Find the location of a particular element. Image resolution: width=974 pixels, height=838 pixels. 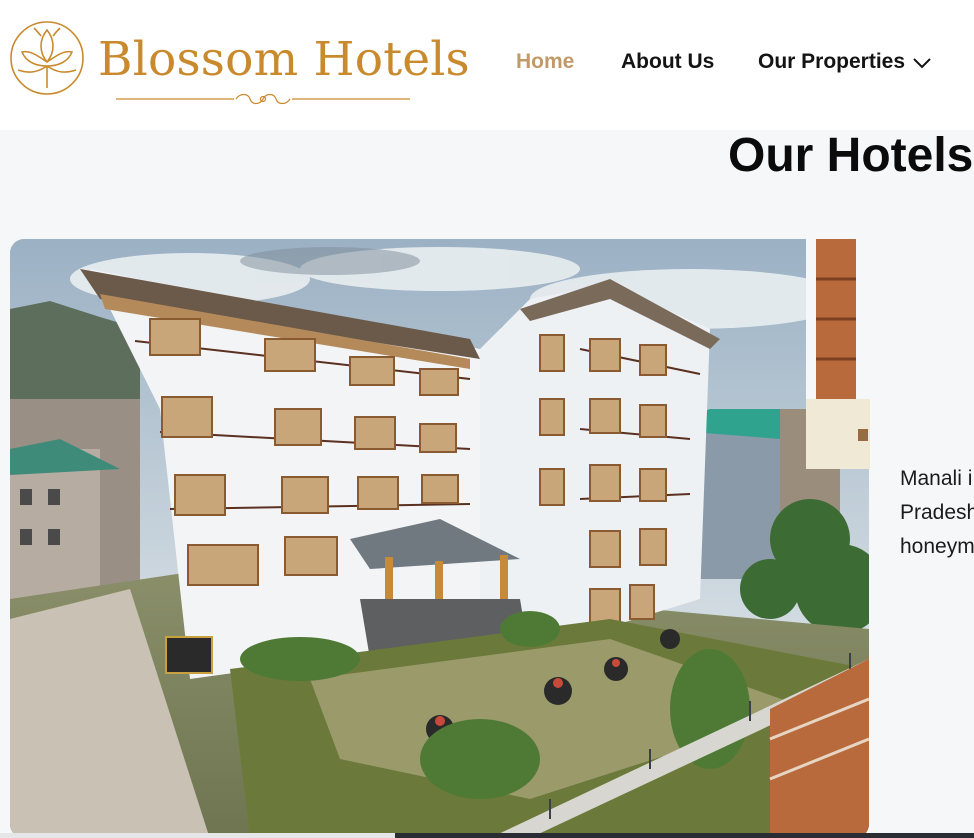

description-line: honeym is located at coordinates (937, 546).